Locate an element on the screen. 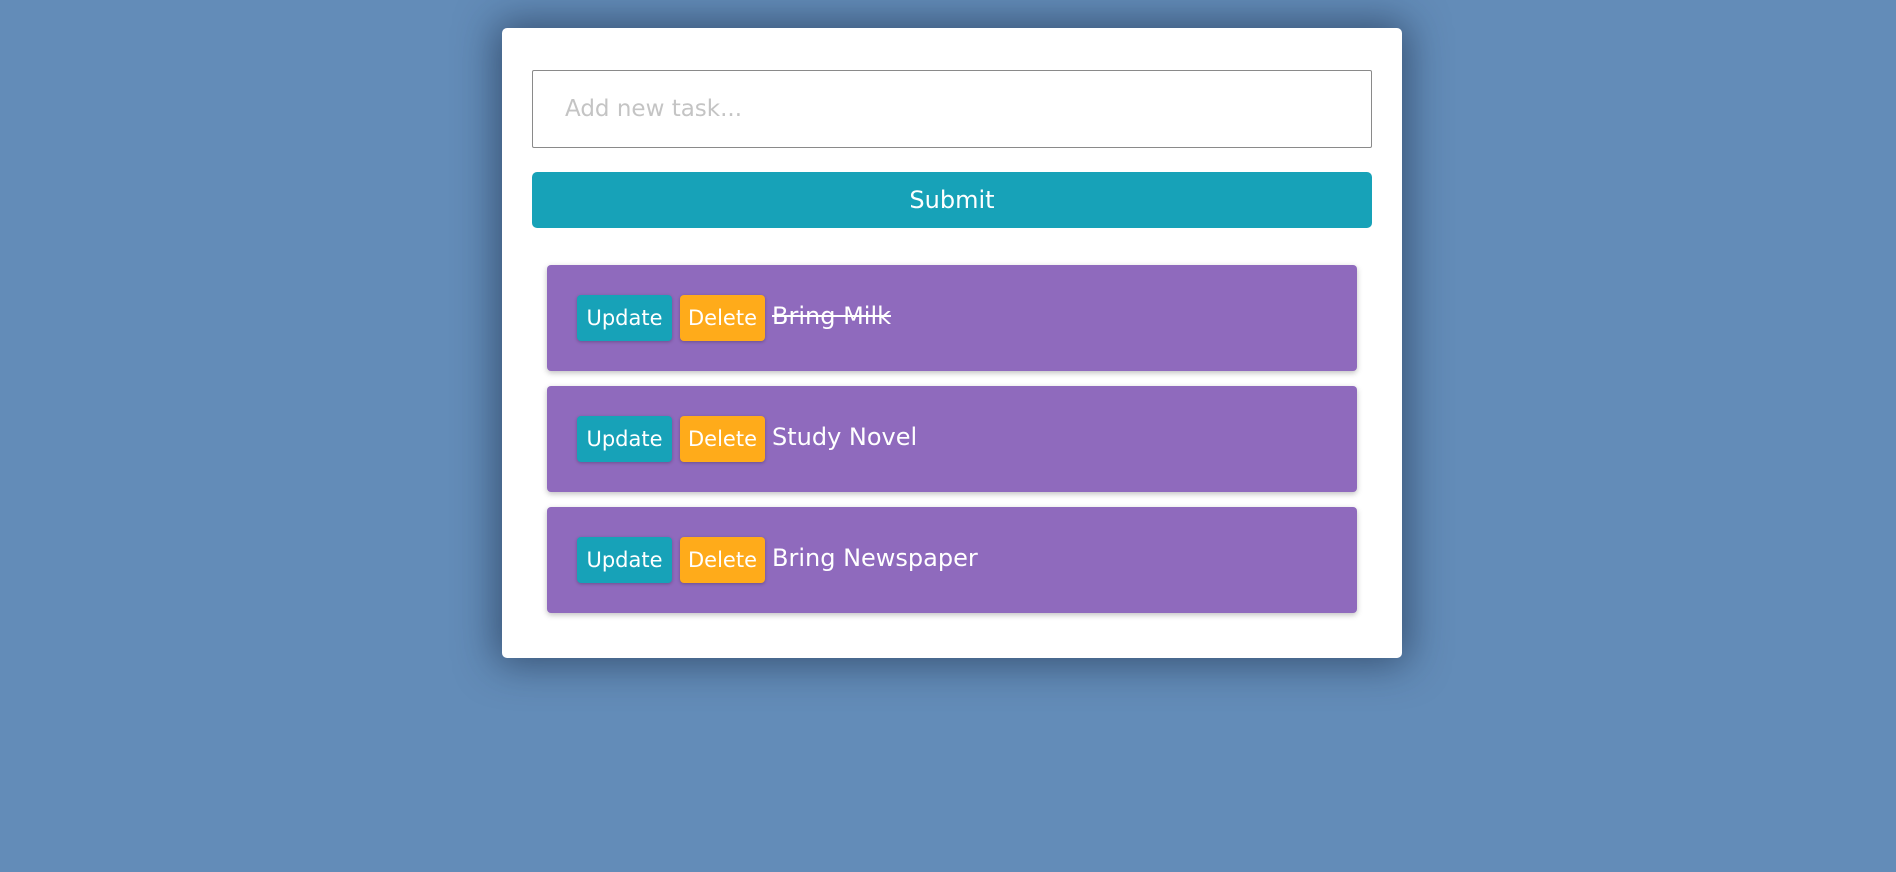 The image size is (1896, 872). task-text: Bring Newspaper is located at coordinates (875, 558).